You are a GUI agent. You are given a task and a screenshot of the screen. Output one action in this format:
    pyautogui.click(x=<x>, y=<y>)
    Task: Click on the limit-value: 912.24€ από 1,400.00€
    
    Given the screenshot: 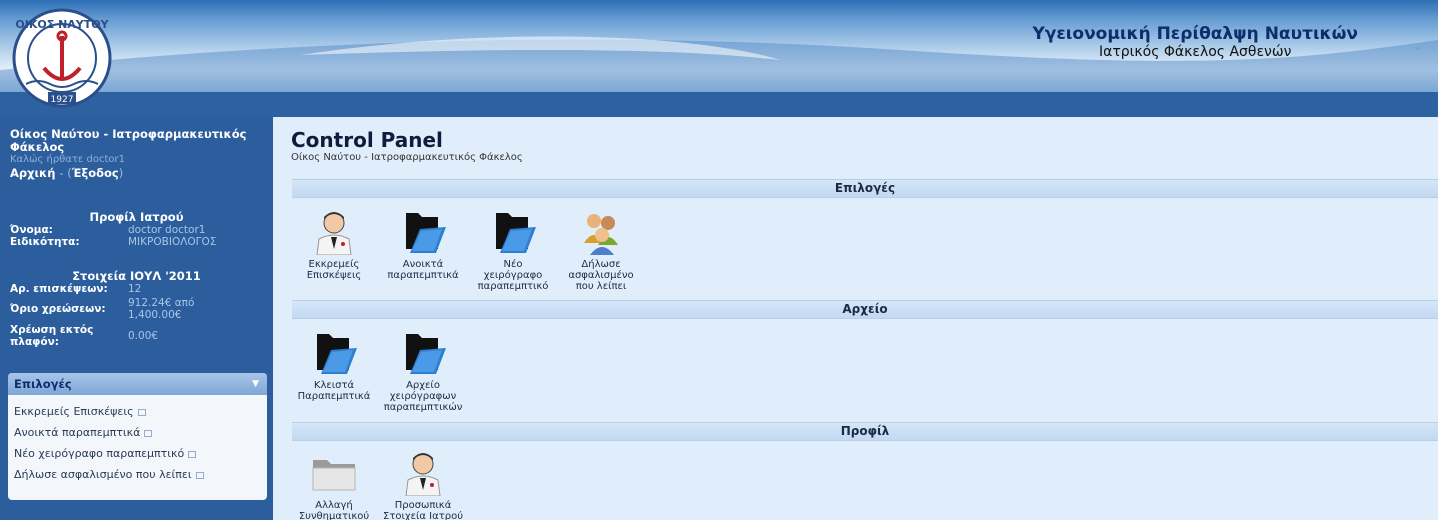 What is the action you would take?
    pyautogui.click(x=161, y=309)
    